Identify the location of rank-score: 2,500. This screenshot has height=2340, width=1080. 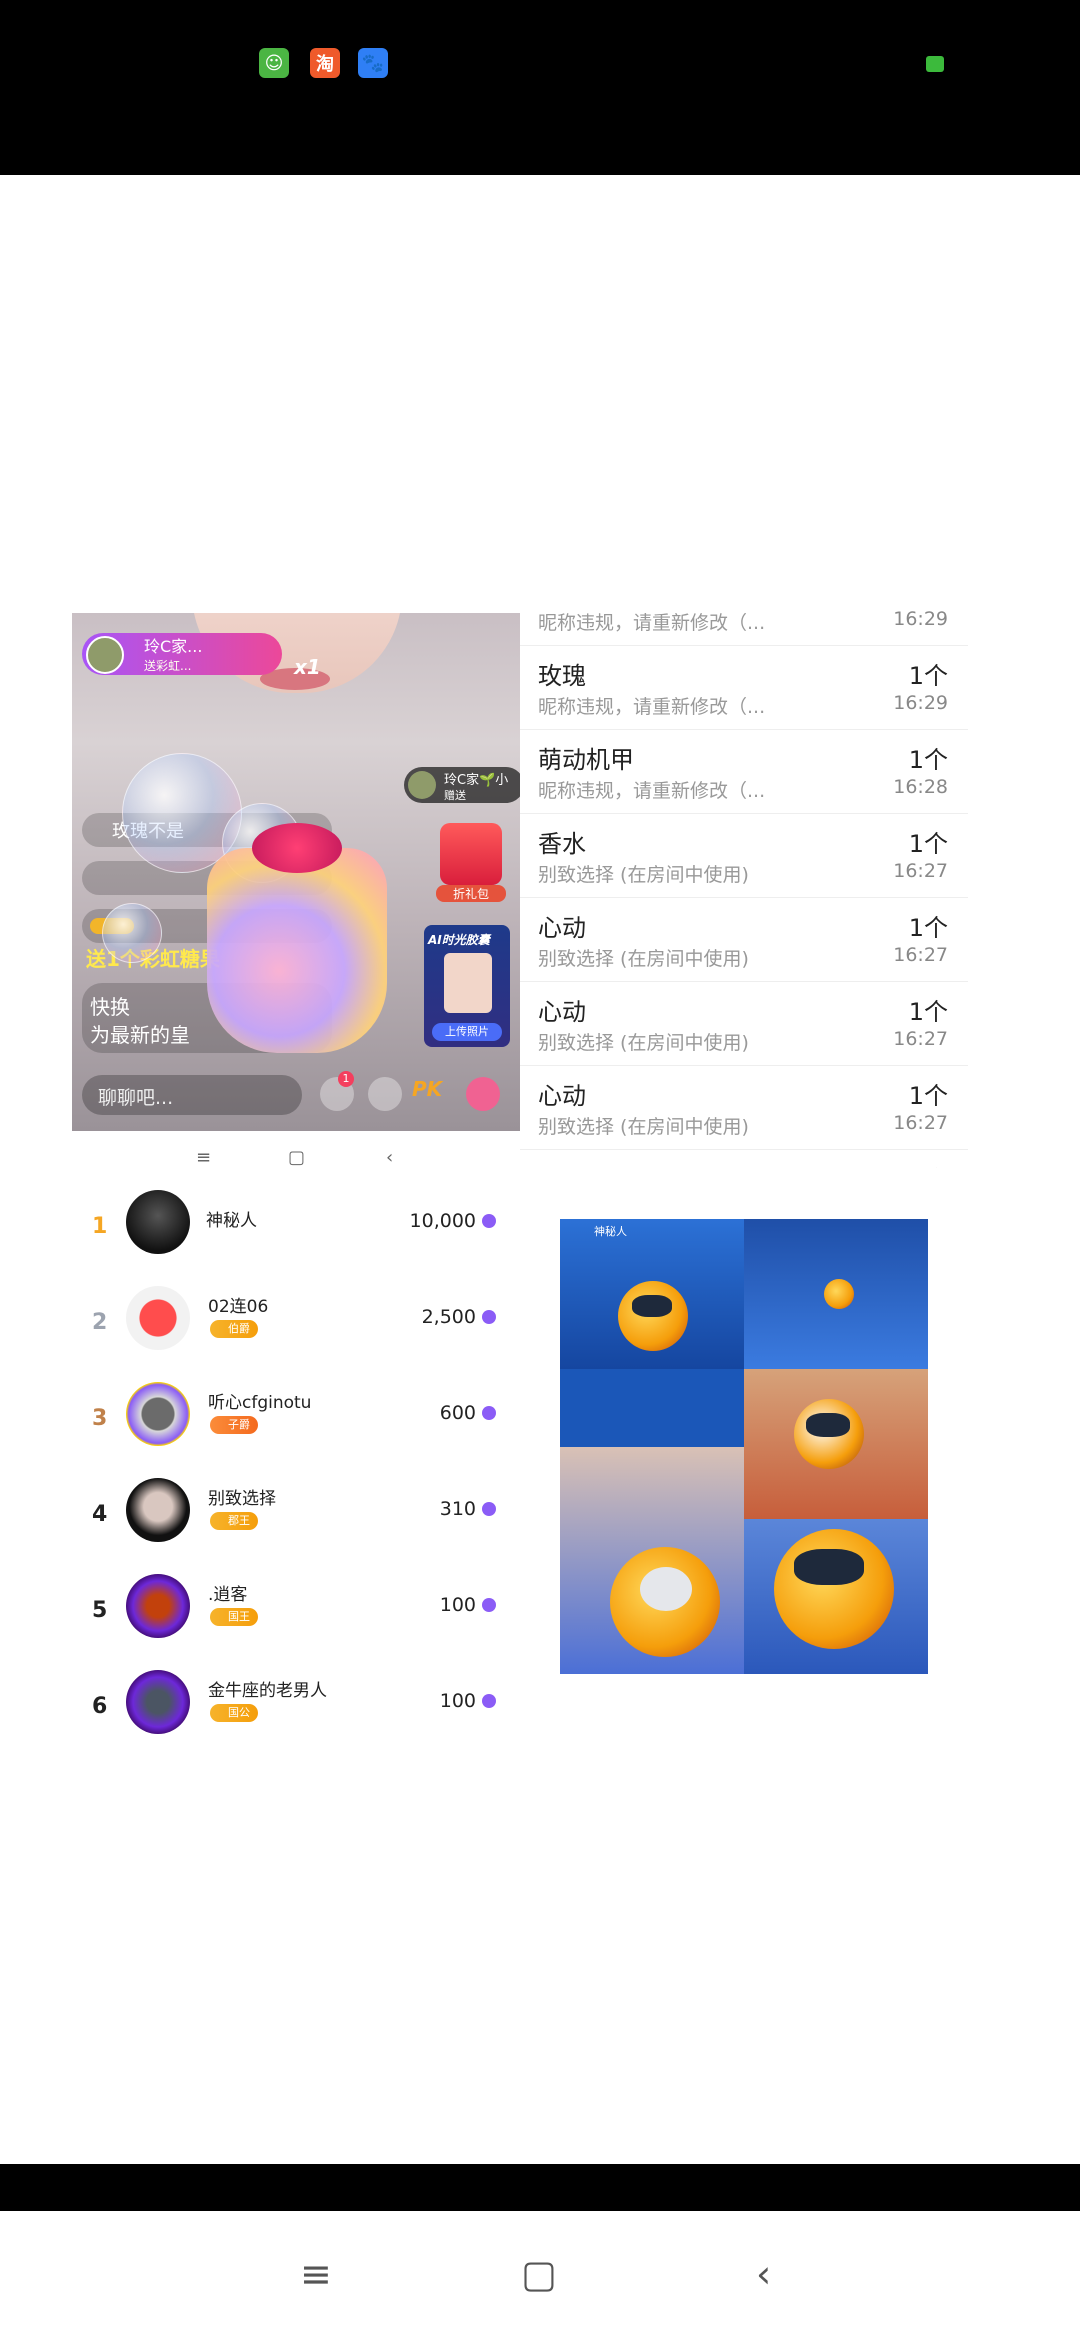
(448, 1317).